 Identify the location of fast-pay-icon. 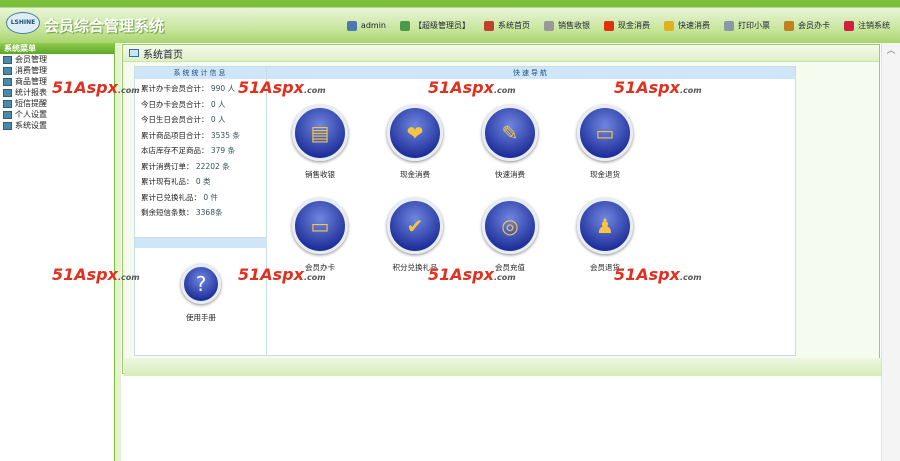
(669, 25).